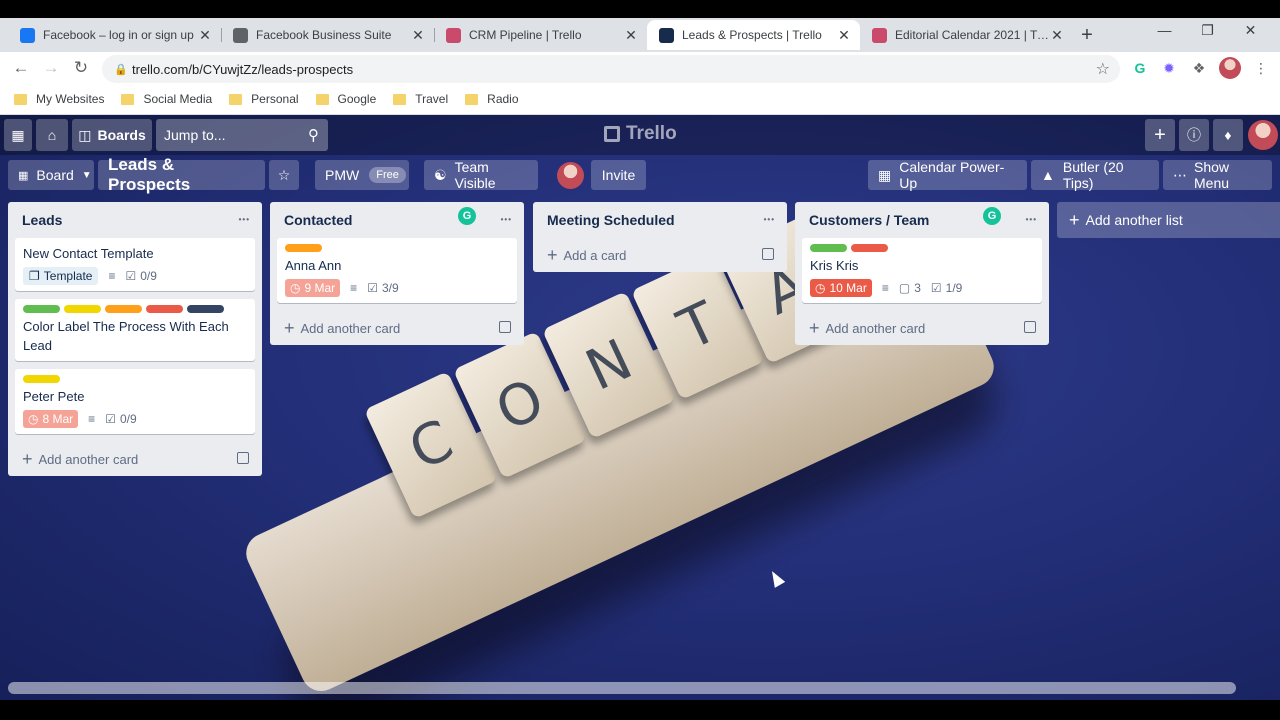 The height and width of the screenshot is (720, 1280). What do you see at coordinates (753, 35) in the screenshot?
I see `browser-tab-3: Leads & Prospects | Trello ✕` at bounding box center [753, 35].